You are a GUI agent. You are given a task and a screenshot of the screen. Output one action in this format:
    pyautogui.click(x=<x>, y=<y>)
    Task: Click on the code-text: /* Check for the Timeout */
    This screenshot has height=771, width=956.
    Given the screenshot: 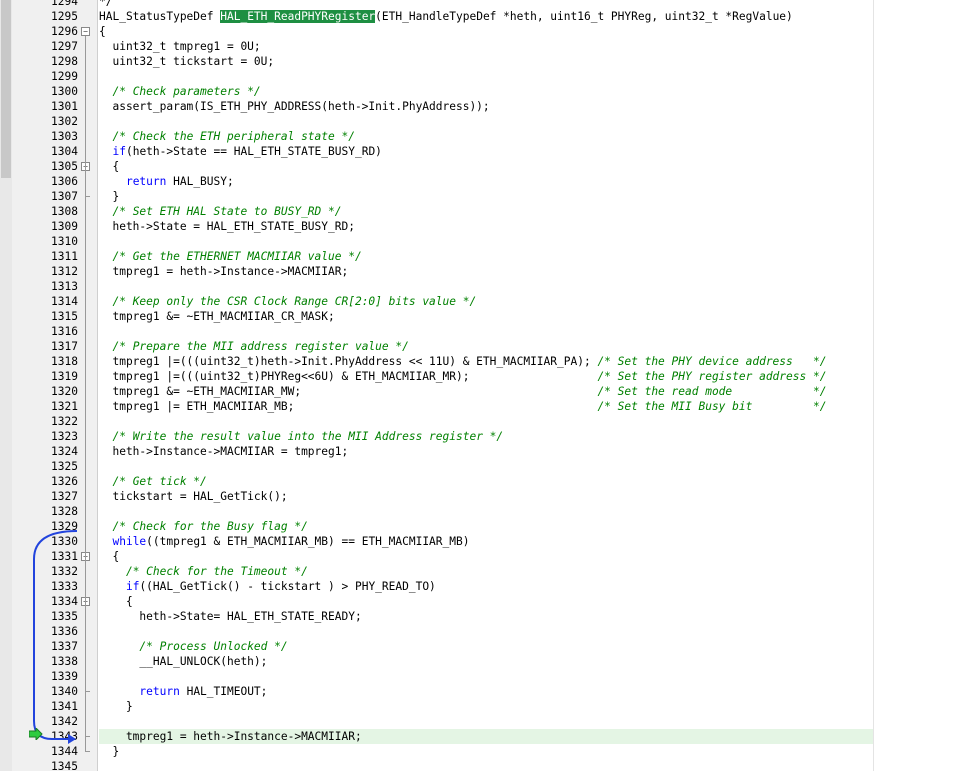 What is the action you would take?
    pyautogui.click(x=203, y=571)
    